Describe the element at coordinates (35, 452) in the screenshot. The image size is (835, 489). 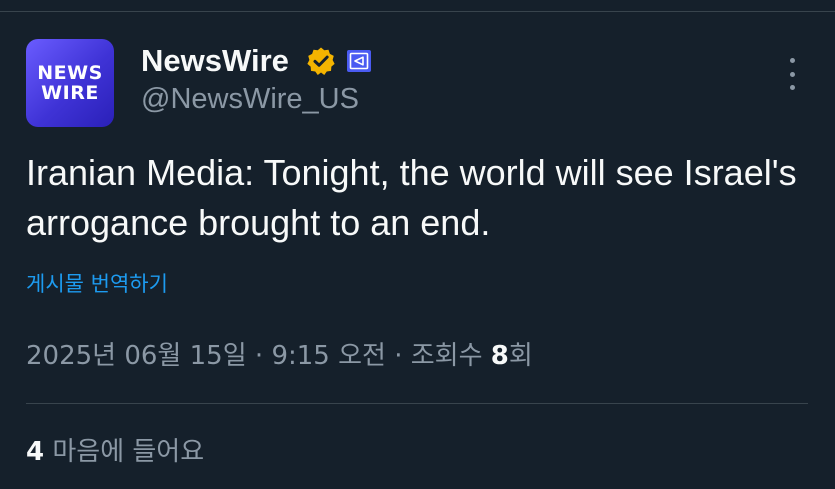
I see `likes-count: 4` at that location.